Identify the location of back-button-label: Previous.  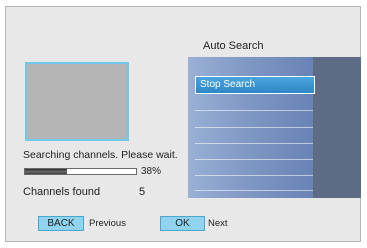
(107, 223).